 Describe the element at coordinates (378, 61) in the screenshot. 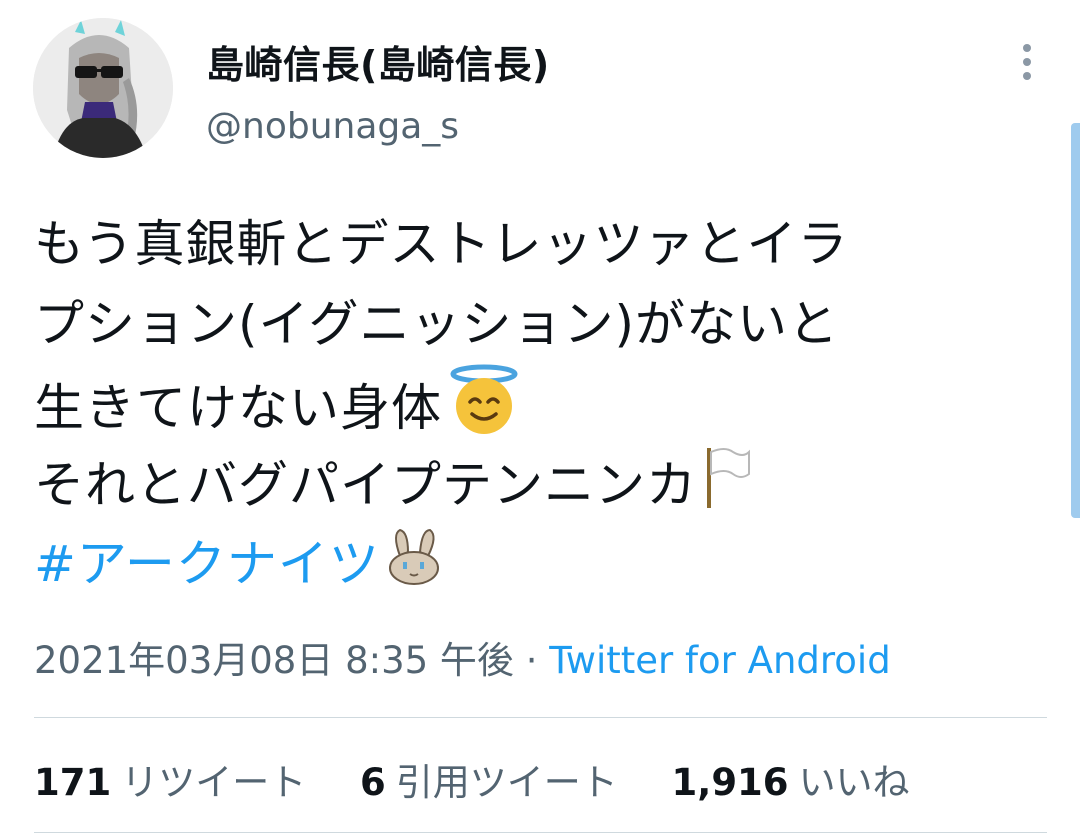

I see `author-display-name: 島崎信長(島崎信長)` at that location.